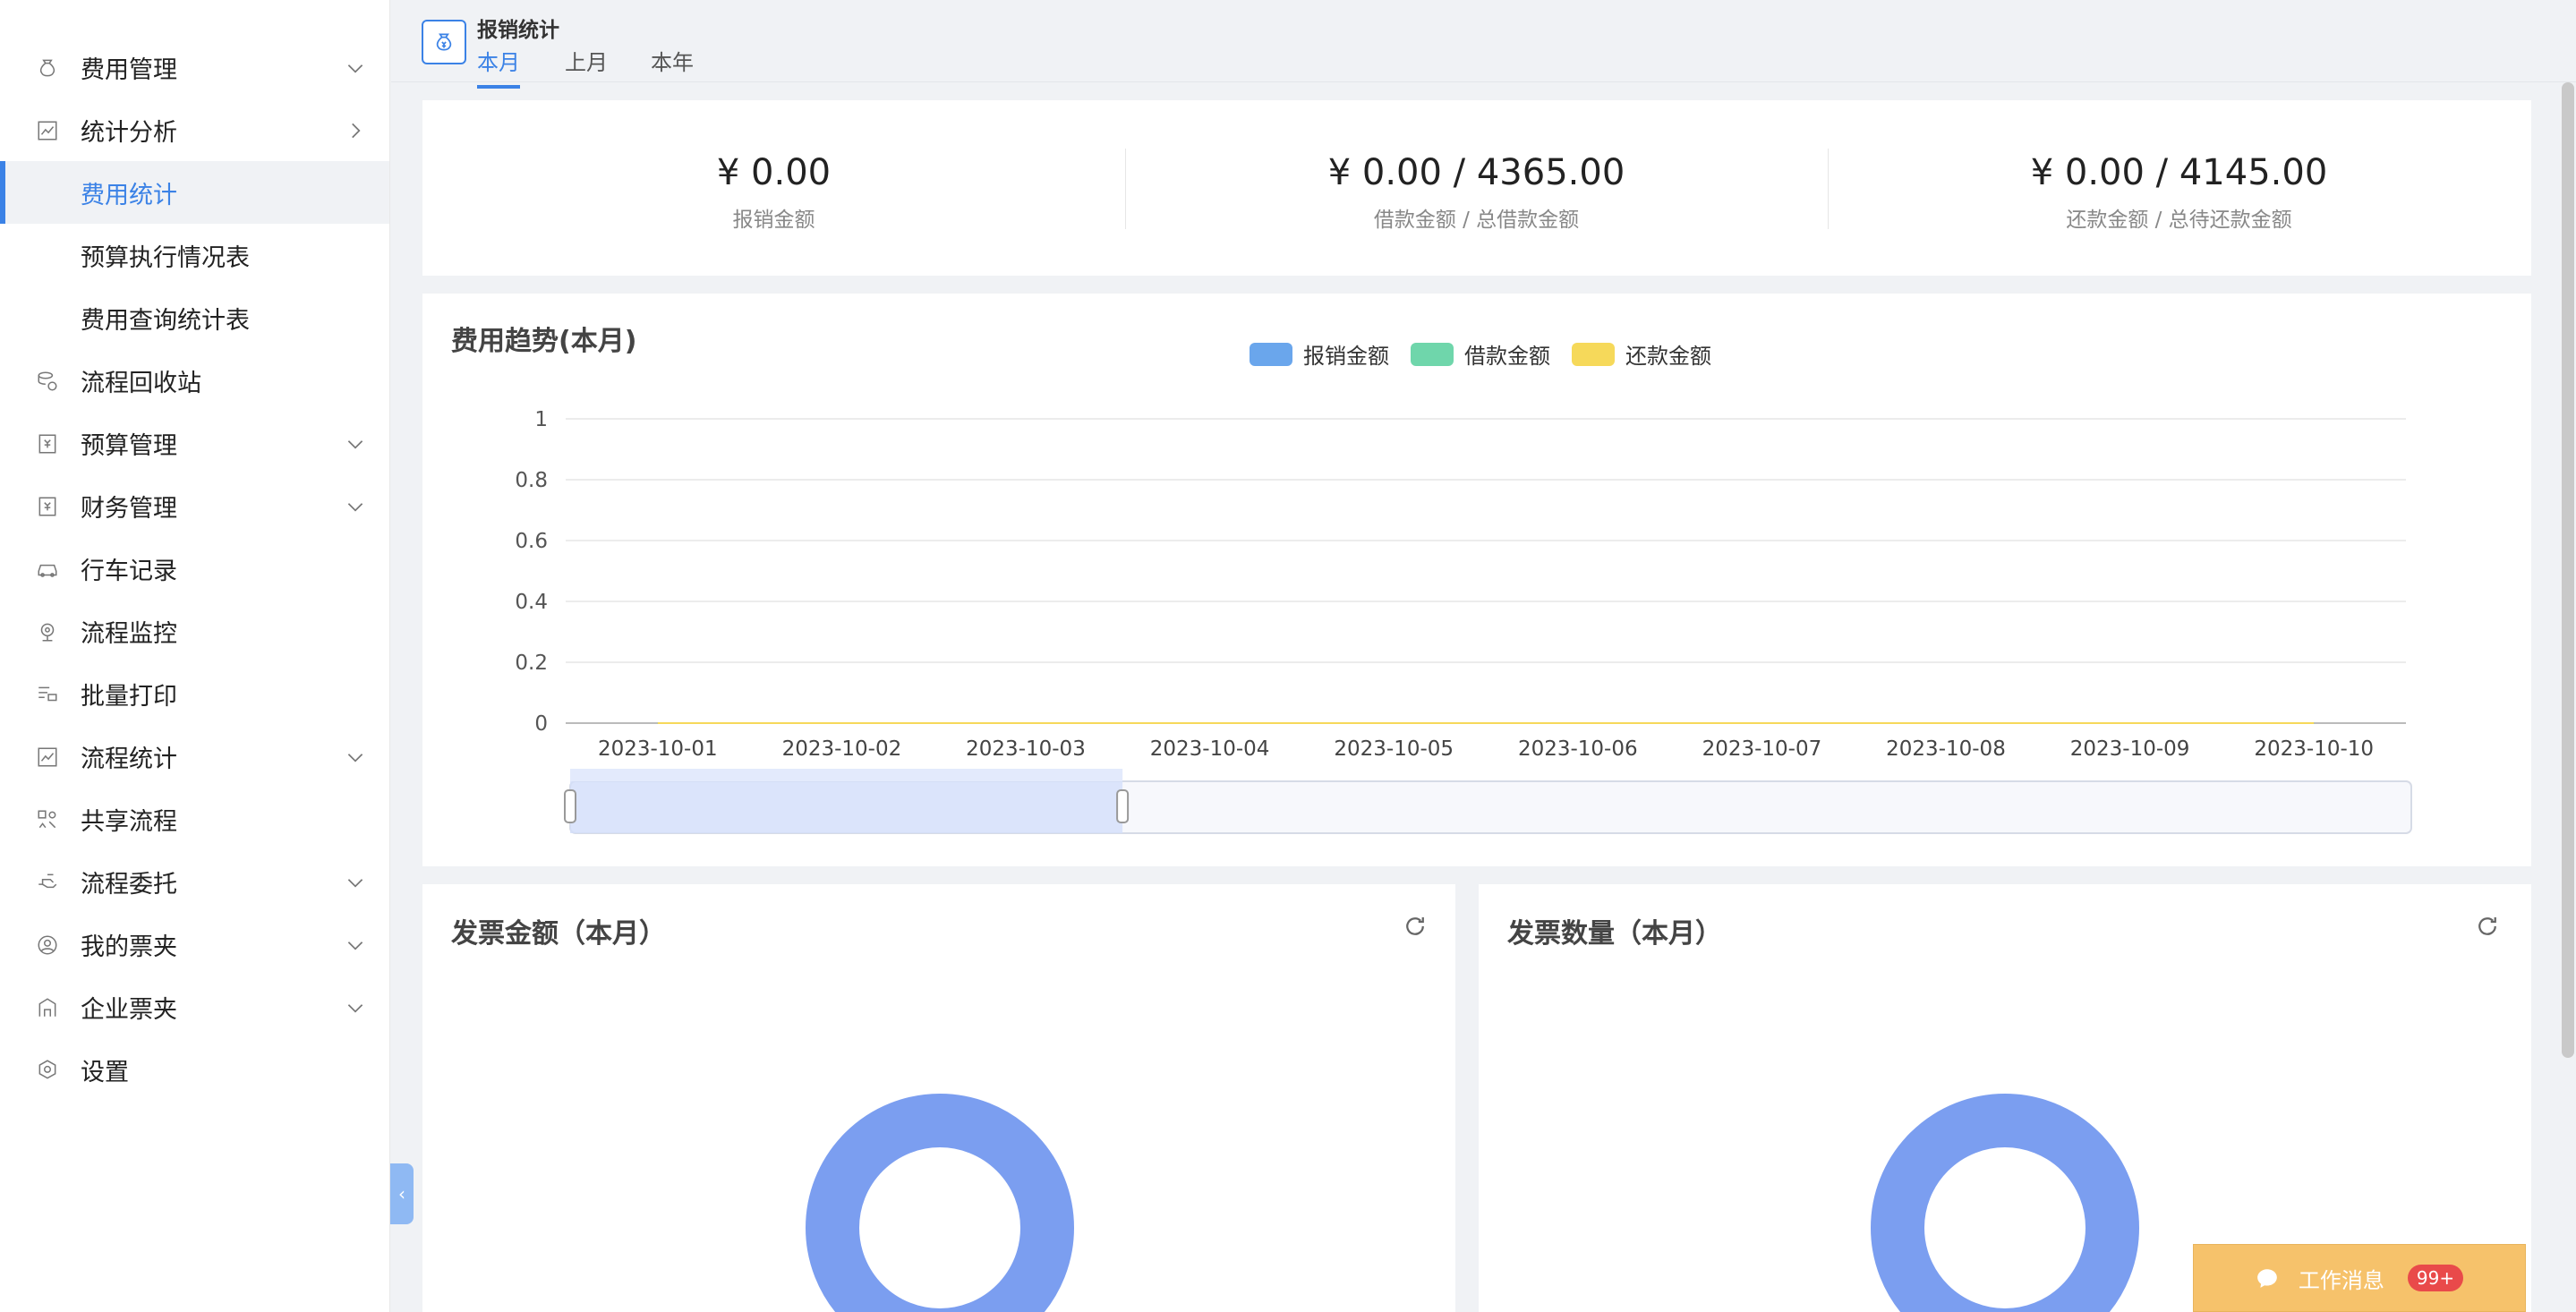 Image resolution: width=2576 pixels, height=1312 pixels. I want to click on scrollbar, so click(2568, 570).